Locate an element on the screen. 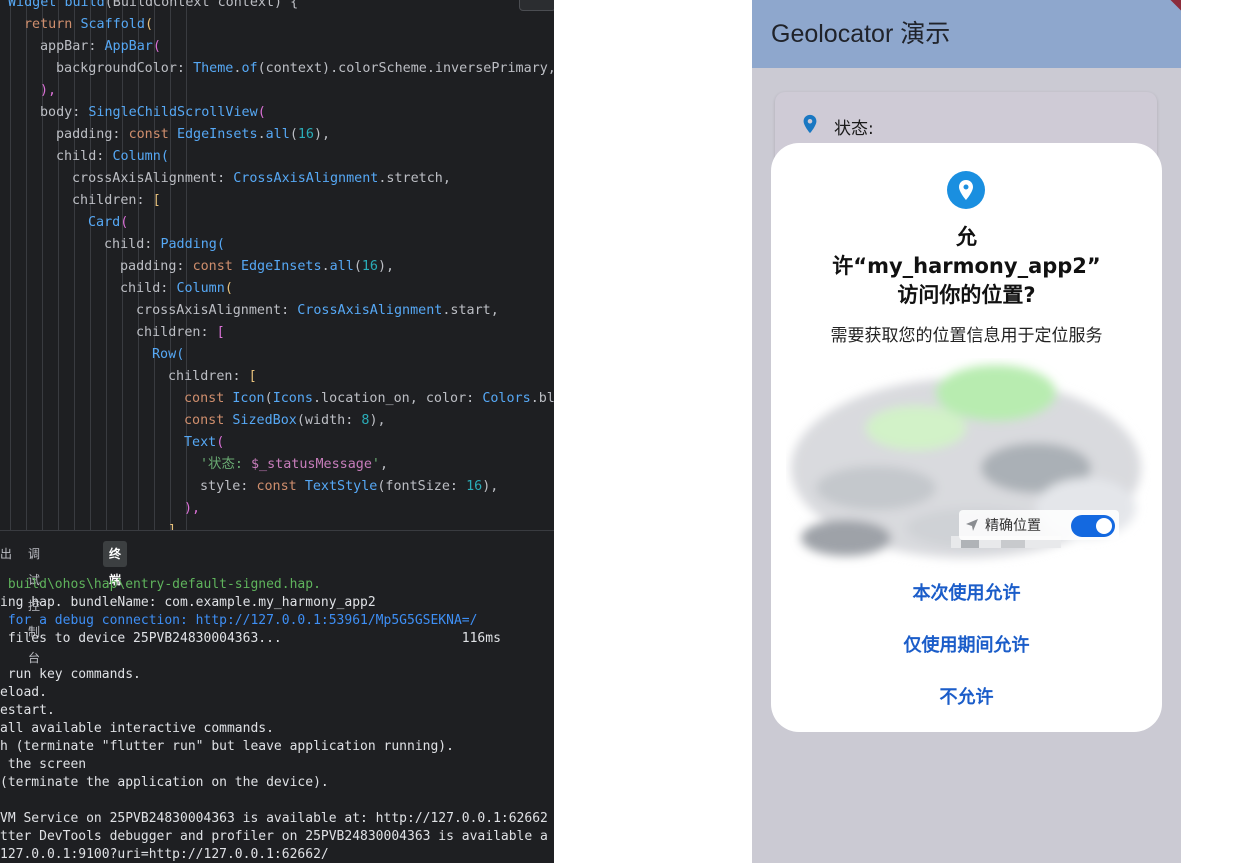  code-line: style: const TextStyle(fontSize: 16), is located at coordinates (349, 487).